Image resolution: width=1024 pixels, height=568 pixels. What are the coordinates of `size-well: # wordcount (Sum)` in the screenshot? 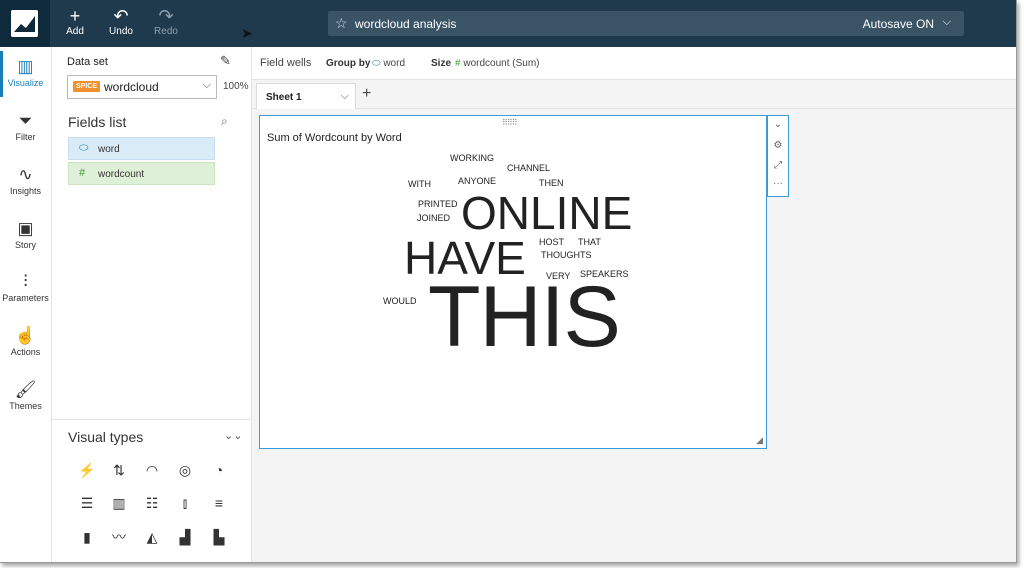 It's located at (497, 63).